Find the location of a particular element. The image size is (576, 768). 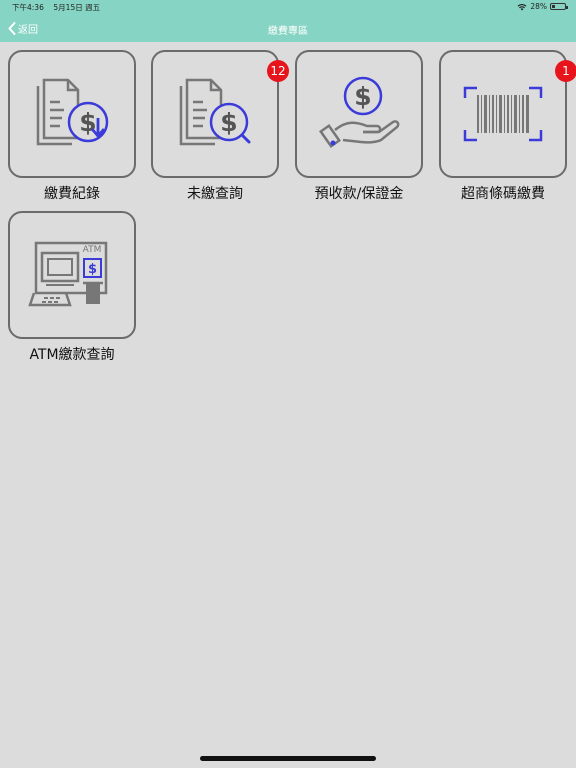

tile-deposit: $ 預收款/保證金 is located at coordinates (359, 126).